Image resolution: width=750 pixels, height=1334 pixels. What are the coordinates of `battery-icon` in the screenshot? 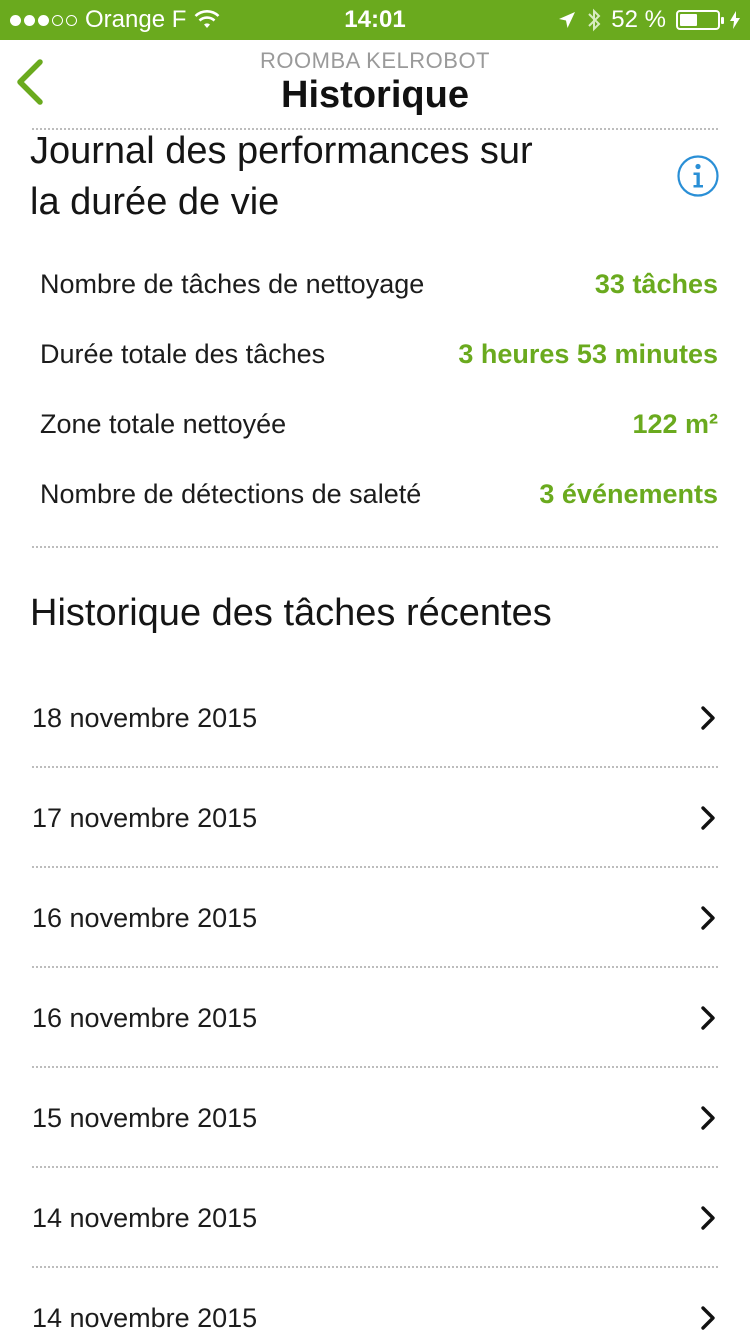 It's located at (700, 20).